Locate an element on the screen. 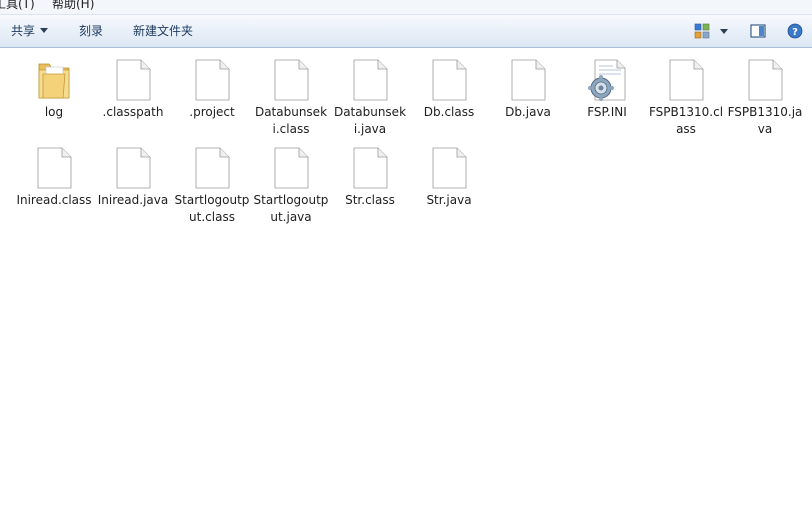 This screenshot has height=529, width=812. file-name: Db.java is located at coordinates (528, 112).